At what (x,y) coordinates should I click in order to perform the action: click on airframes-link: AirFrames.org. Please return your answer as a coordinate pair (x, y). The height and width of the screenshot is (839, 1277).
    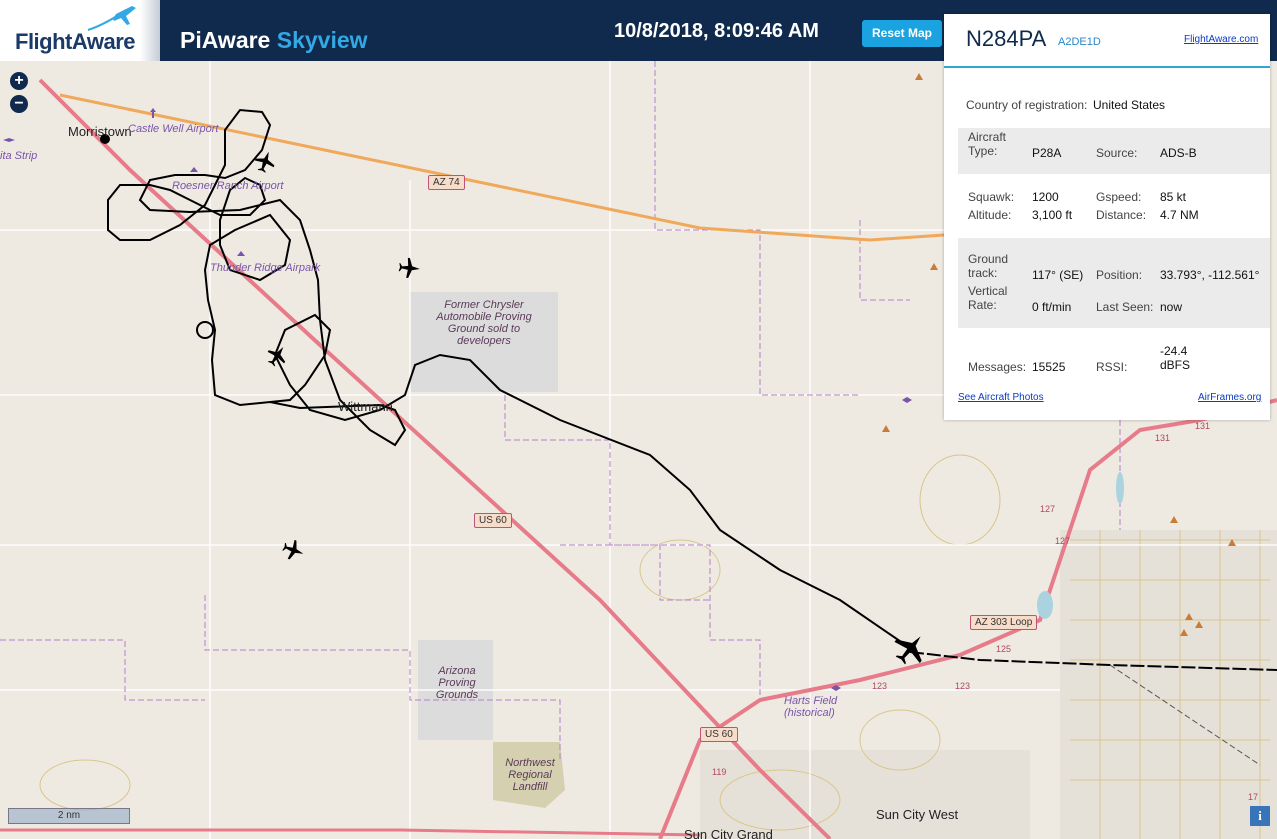
    Looking at the image, I should click on (1229, 397).